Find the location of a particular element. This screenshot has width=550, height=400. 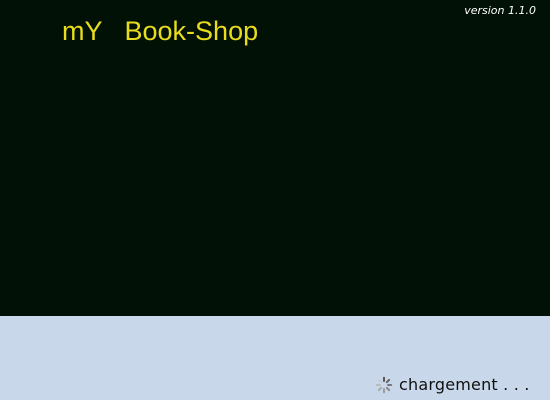

version-label: version 1.1.0 is located at coordinates (500, 10).